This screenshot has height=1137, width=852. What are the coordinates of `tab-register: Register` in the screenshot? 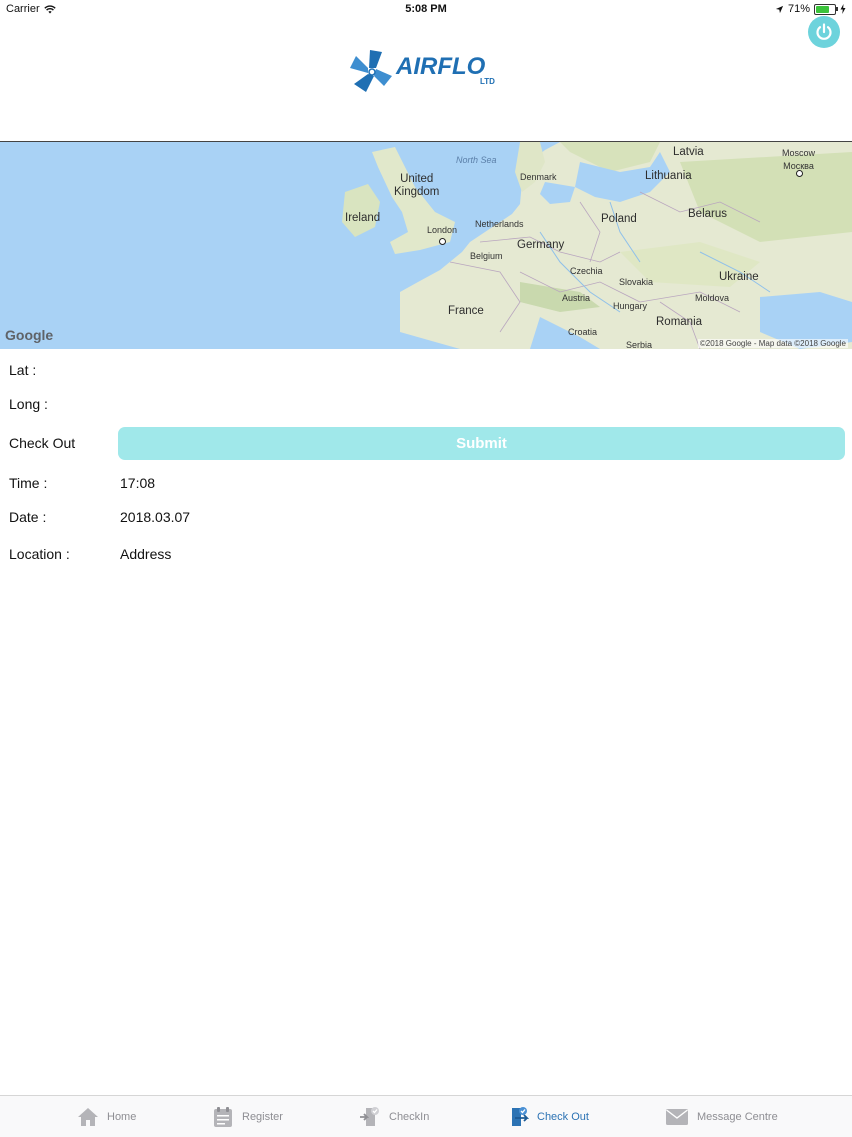 It's located at (247, 1116).